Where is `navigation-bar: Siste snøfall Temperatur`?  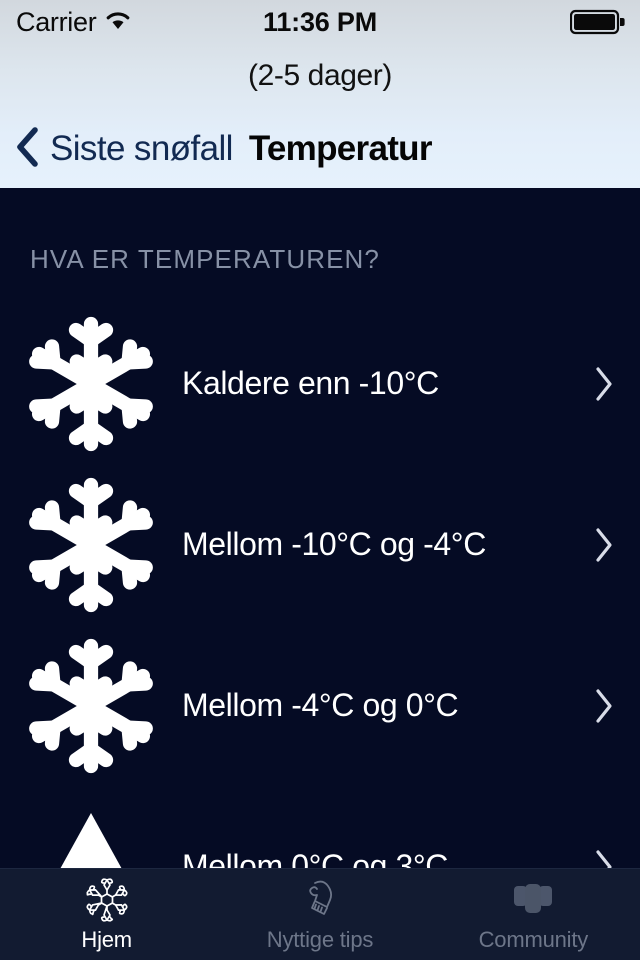
navigation-bar: Siste snøfall Temperatur is located at coordinates (320, 149).